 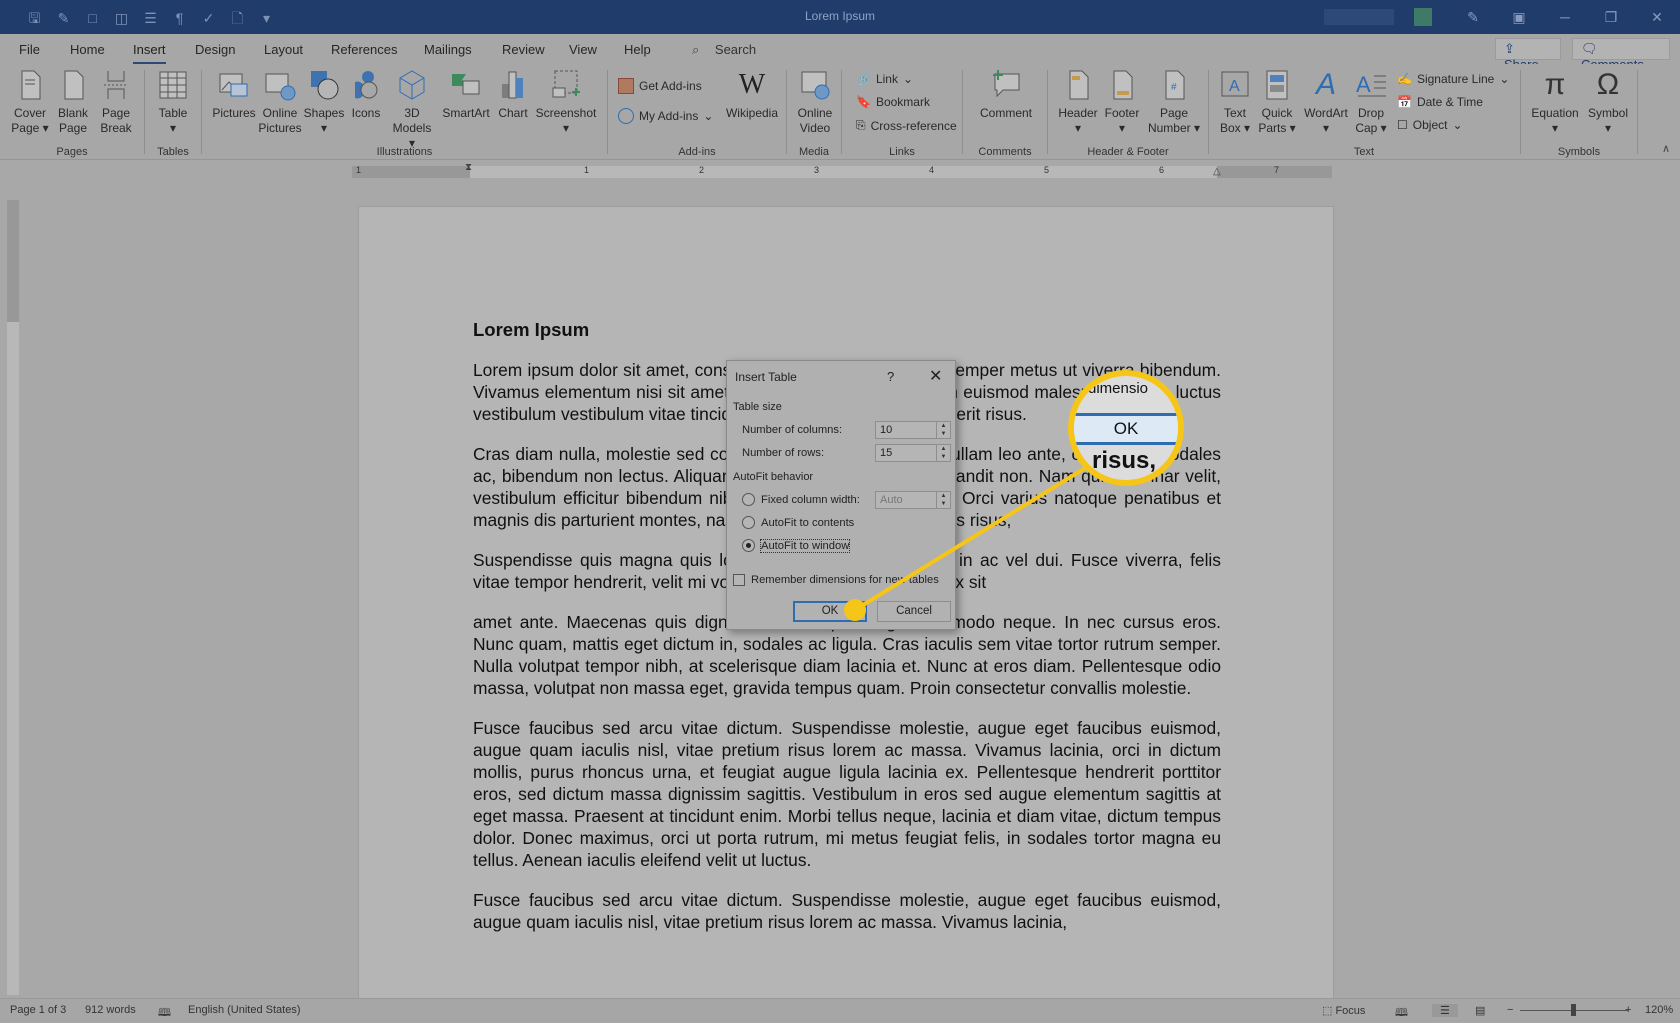 What do you see at coordinates (913, 453) in the screenshot?
I see `rows-stepper: 15 ▲ ▼` at bounding box center [913, 453].